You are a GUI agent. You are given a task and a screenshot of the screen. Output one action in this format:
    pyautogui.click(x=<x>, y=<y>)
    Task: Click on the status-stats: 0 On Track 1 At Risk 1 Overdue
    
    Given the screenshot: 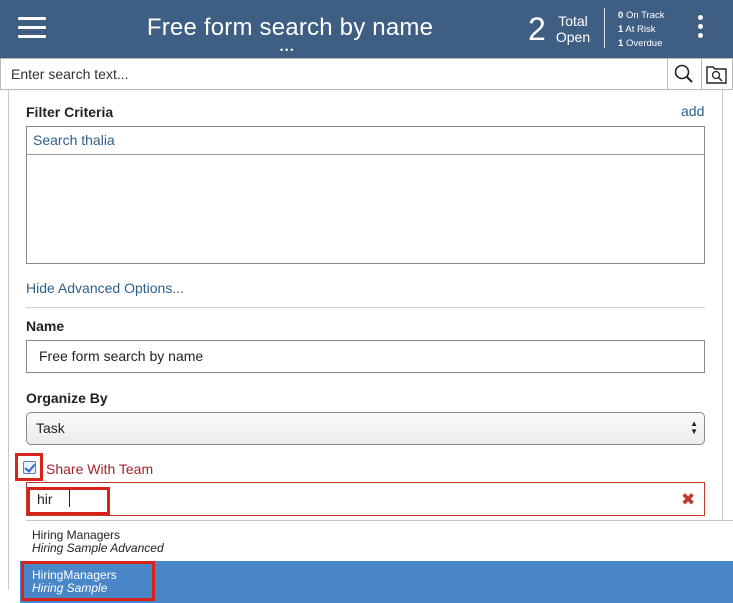 What is the action you would take?
    pyautogui.click(x=641, y=30)
    